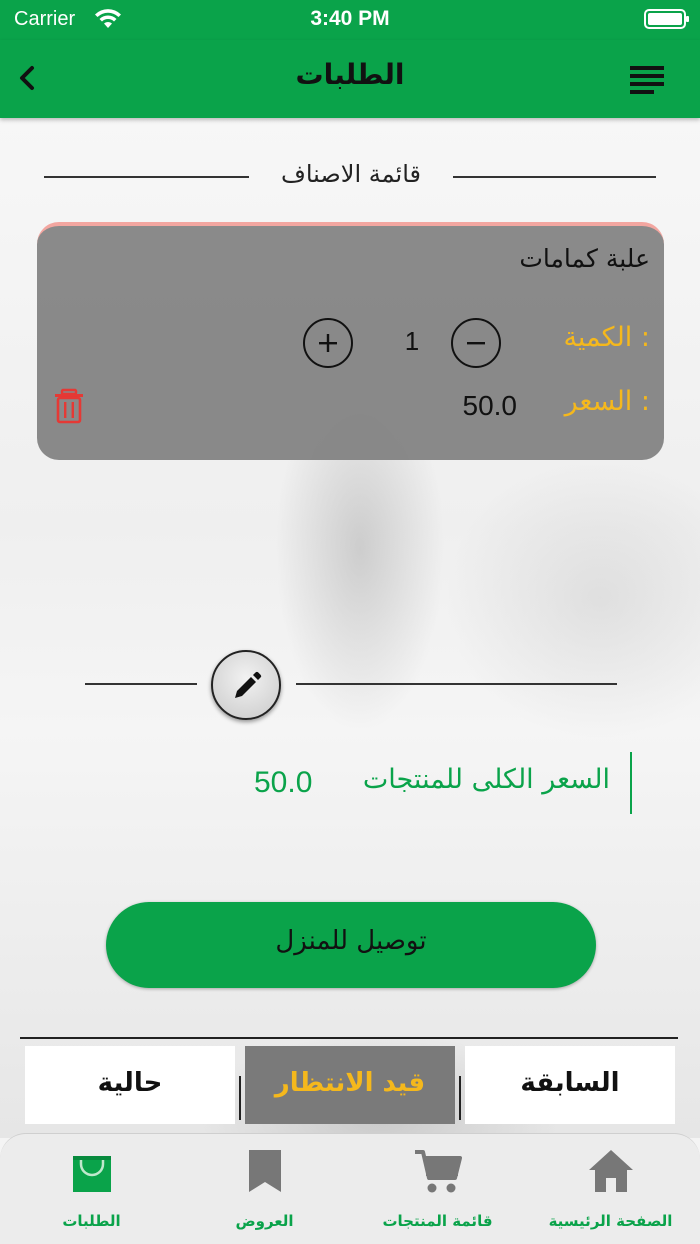  I want to click on total-price-row: 50.0 السعر الكلى للمنتجات, so click(436, 783).